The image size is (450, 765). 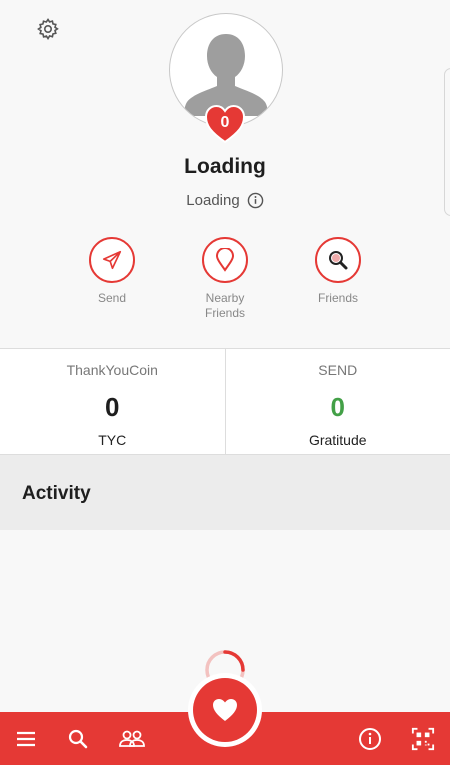 What do you see at coordinates (78, 739) in the screenshot?
I see `search-nav-icon` at bounding box center [78, 739].